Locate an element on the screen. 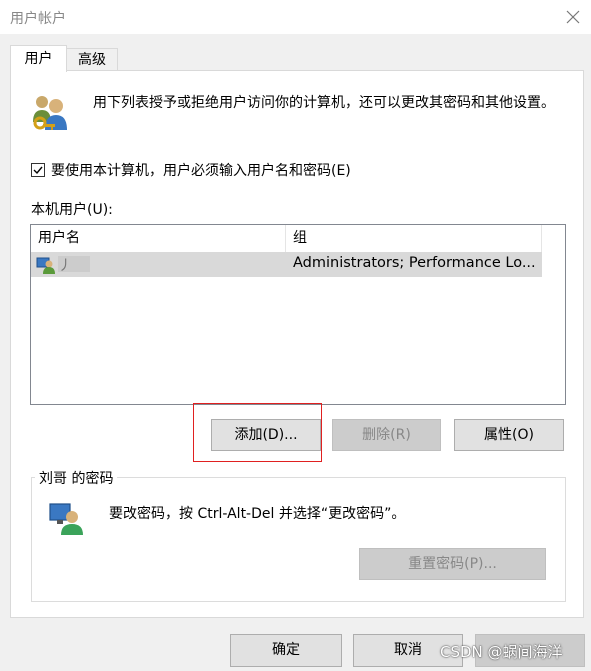 Image resolution: width=591 pixels, height=671 pixels. tab-users: 用户 is located at coordinates (38, 58).